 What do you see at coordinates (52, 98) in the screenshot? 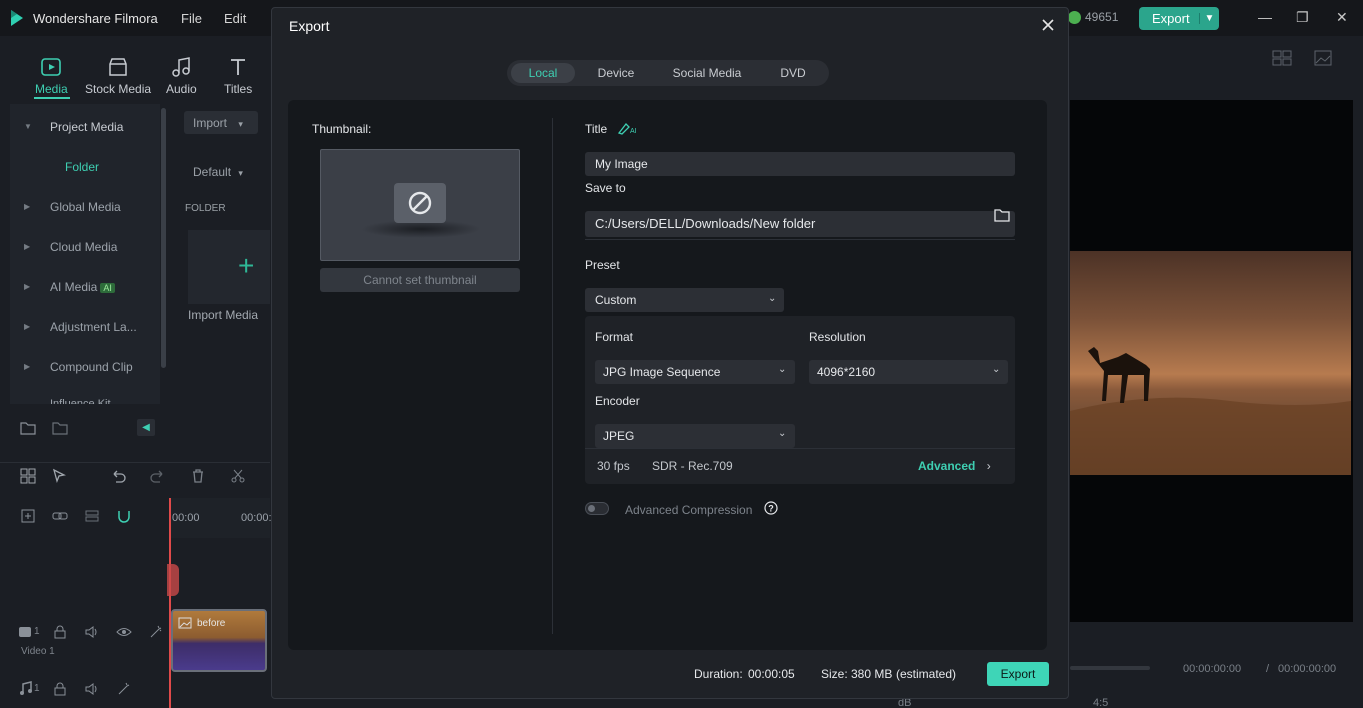
I see `active-tool-indicator` at bounding box center [52, 98].